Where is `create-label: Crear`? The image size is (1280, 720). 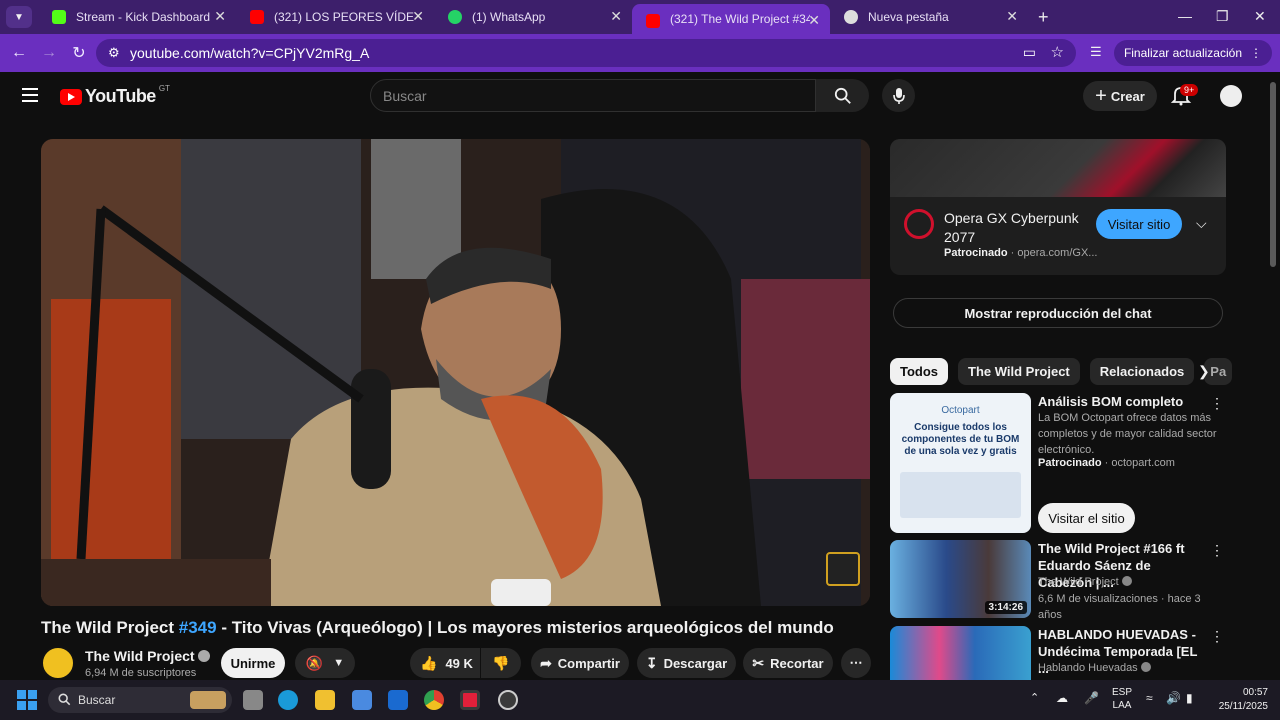
create-label: Crear is located at coordinates (1127, 96).